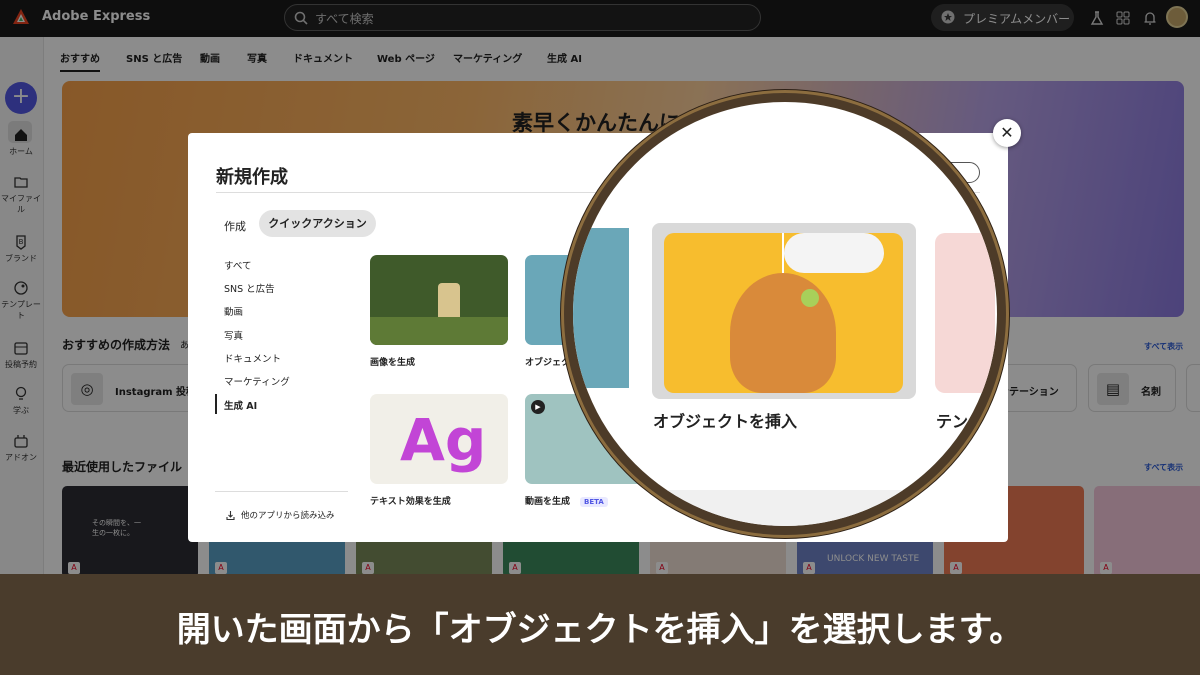  What do you see at coordinates (410, 502) in the screenshot?
I see `tile-label: テキスト効果を生成` at bounding box center [410, 502].